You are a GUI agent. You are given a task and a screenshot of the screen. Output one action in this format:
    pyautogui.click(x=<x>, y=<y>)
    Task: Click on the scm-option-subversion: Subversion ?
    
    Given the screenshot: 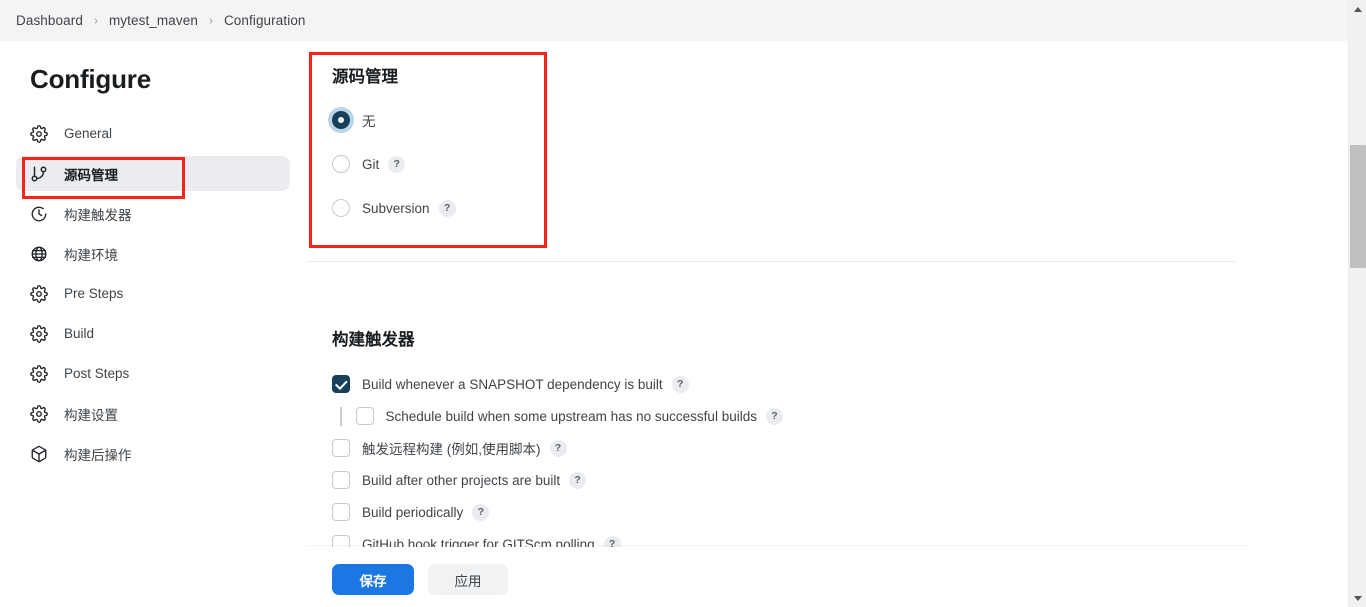 What is the action you would take?
    pyautogui.click(x=840, y=208)
    